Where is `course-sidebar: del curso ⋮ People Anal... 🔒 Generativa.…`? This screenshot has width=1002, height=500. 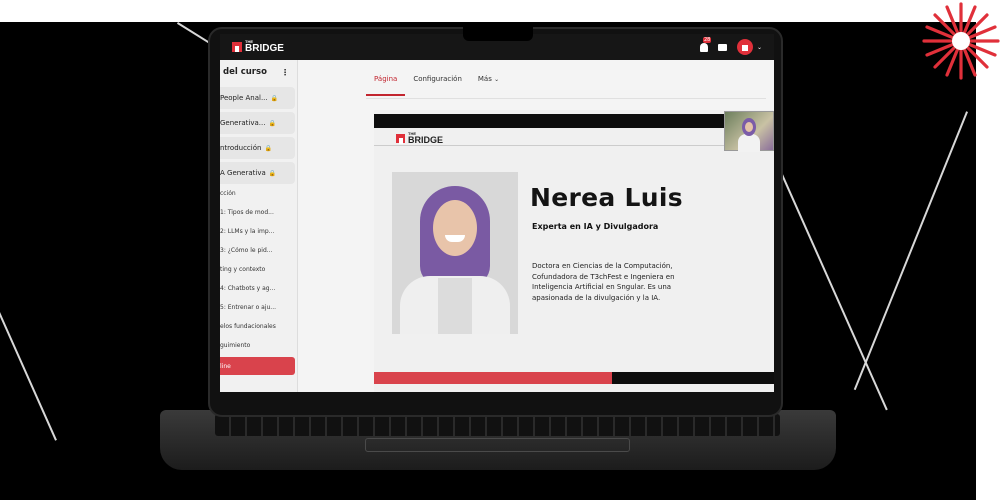 course-sidebar: del curso ⋮ People Anal... 🔒 Generativa.… is located at coordinates (259, 226).